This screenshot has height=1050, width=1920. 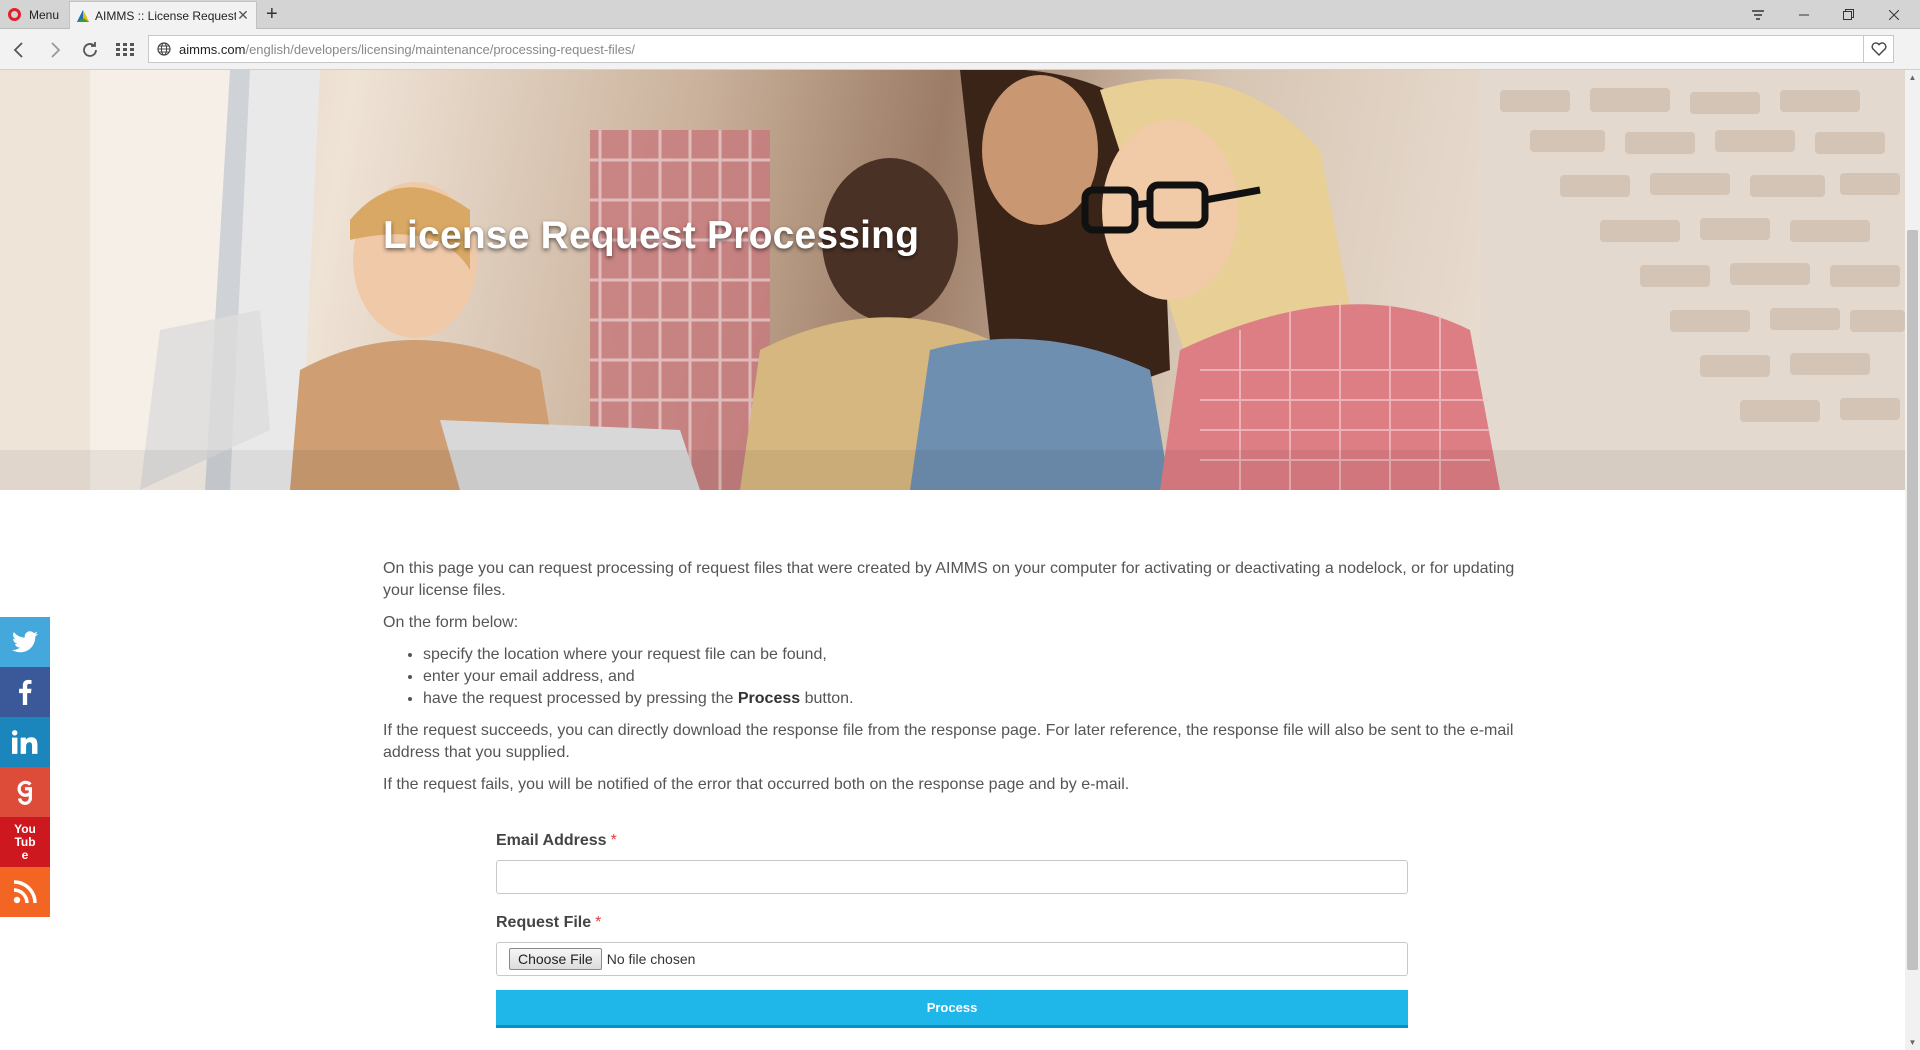 I want to click on google-plus-share-button, so click(x=25, y=792).